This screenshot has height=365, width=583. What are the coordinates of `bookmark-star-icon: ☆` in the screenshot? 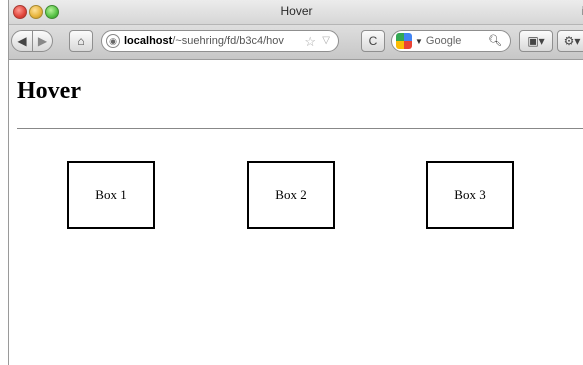 It's located at (310, 42).